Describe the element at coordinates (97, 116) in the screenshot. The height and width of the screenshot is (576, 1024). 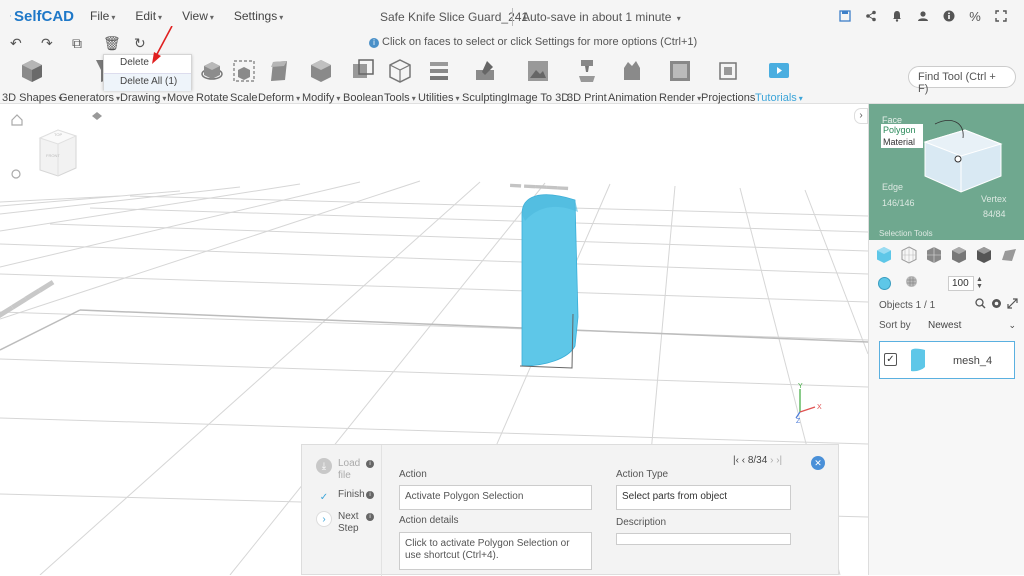
I see `camera-icon` at that location.